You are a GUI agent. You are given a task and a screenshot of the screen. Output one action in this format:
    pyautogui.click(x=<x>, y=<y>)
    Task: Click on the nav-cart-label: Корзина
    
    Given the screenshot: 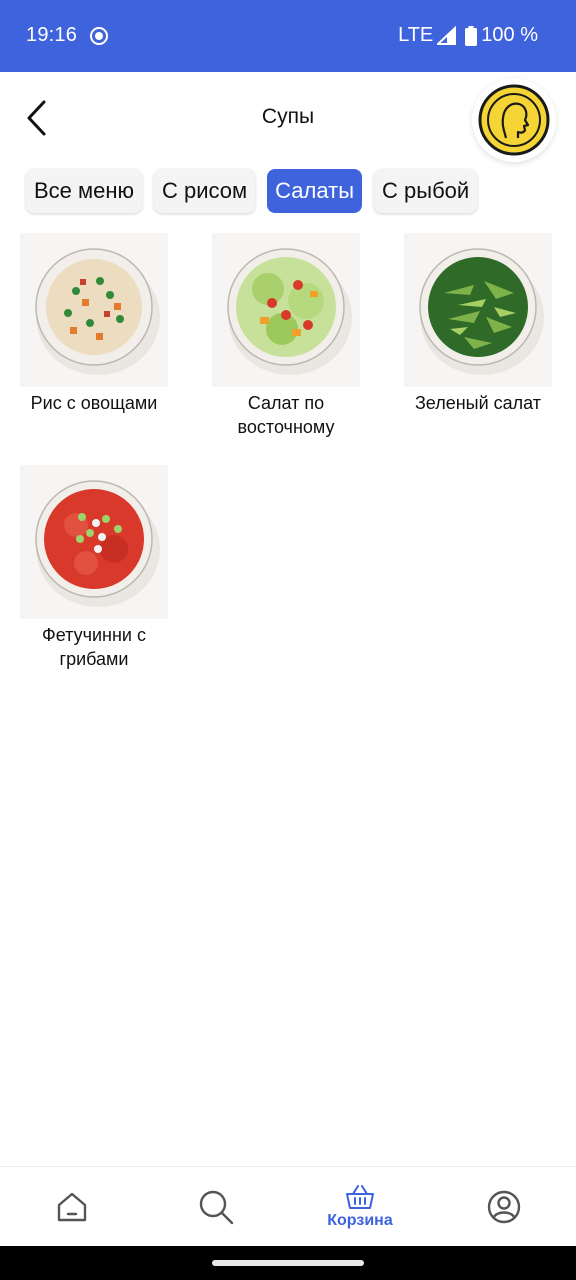 What is the action you would take?
    pyautogui.click(x=360, y=1220)
    